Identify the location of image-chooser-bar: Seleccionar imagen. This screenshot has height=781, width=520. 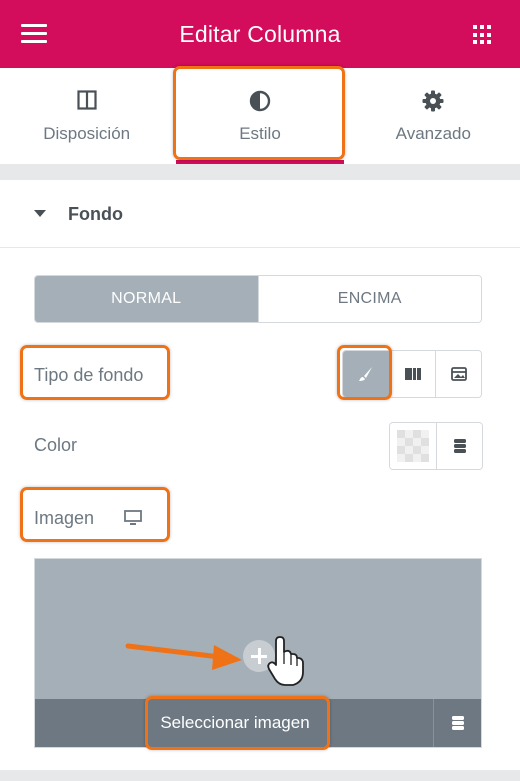
(258, 723).